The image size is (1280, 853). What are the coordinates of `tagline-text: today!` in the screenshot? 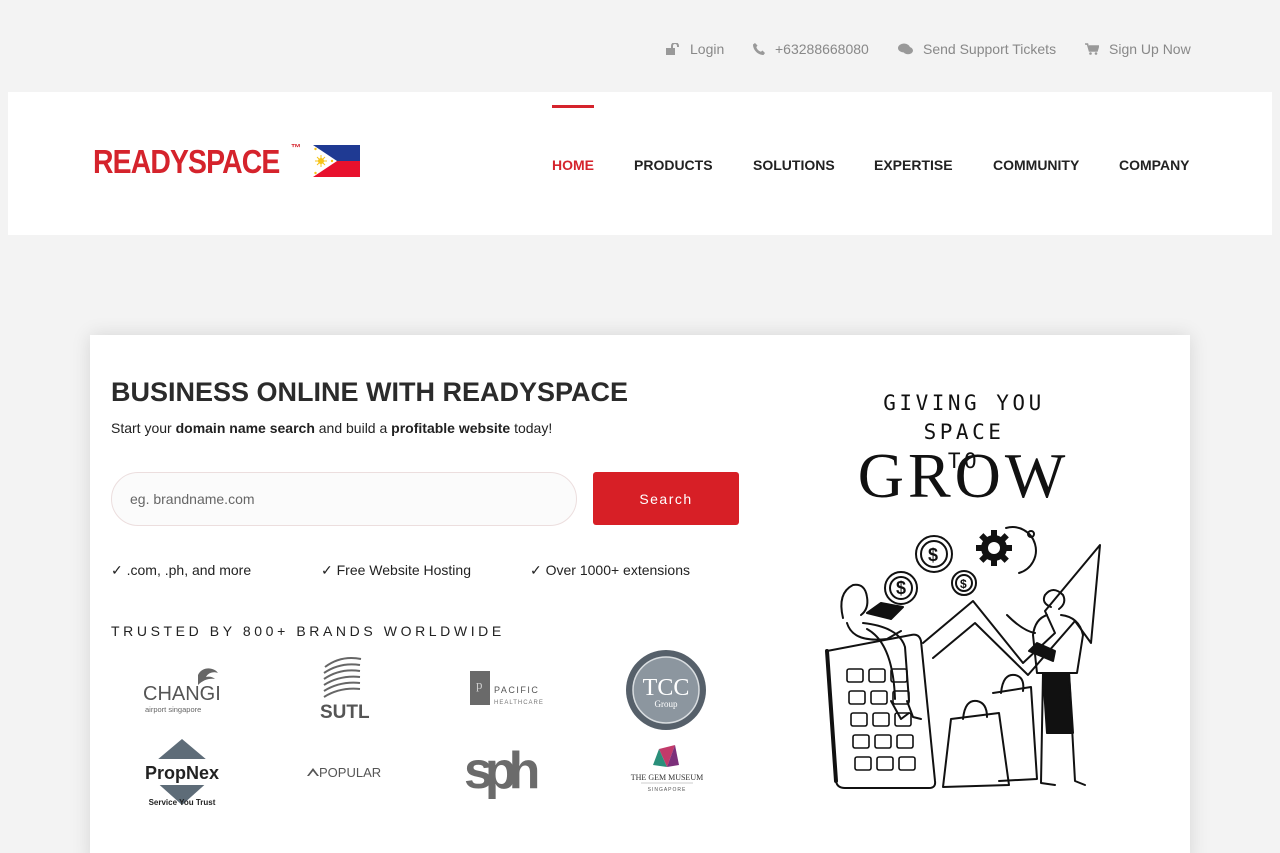 It's located at (531, 428).